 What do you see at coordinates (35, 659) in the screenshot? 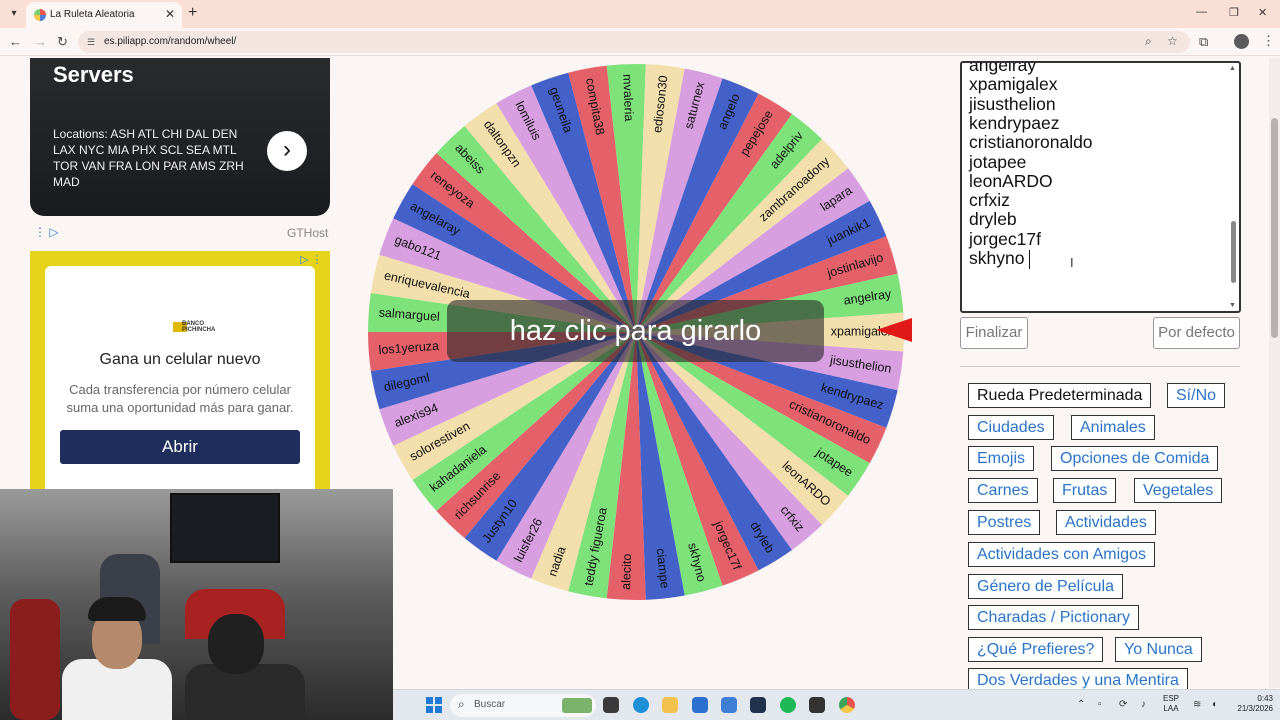
I see `gaming-chair-left` at bounding box center [35, 659].